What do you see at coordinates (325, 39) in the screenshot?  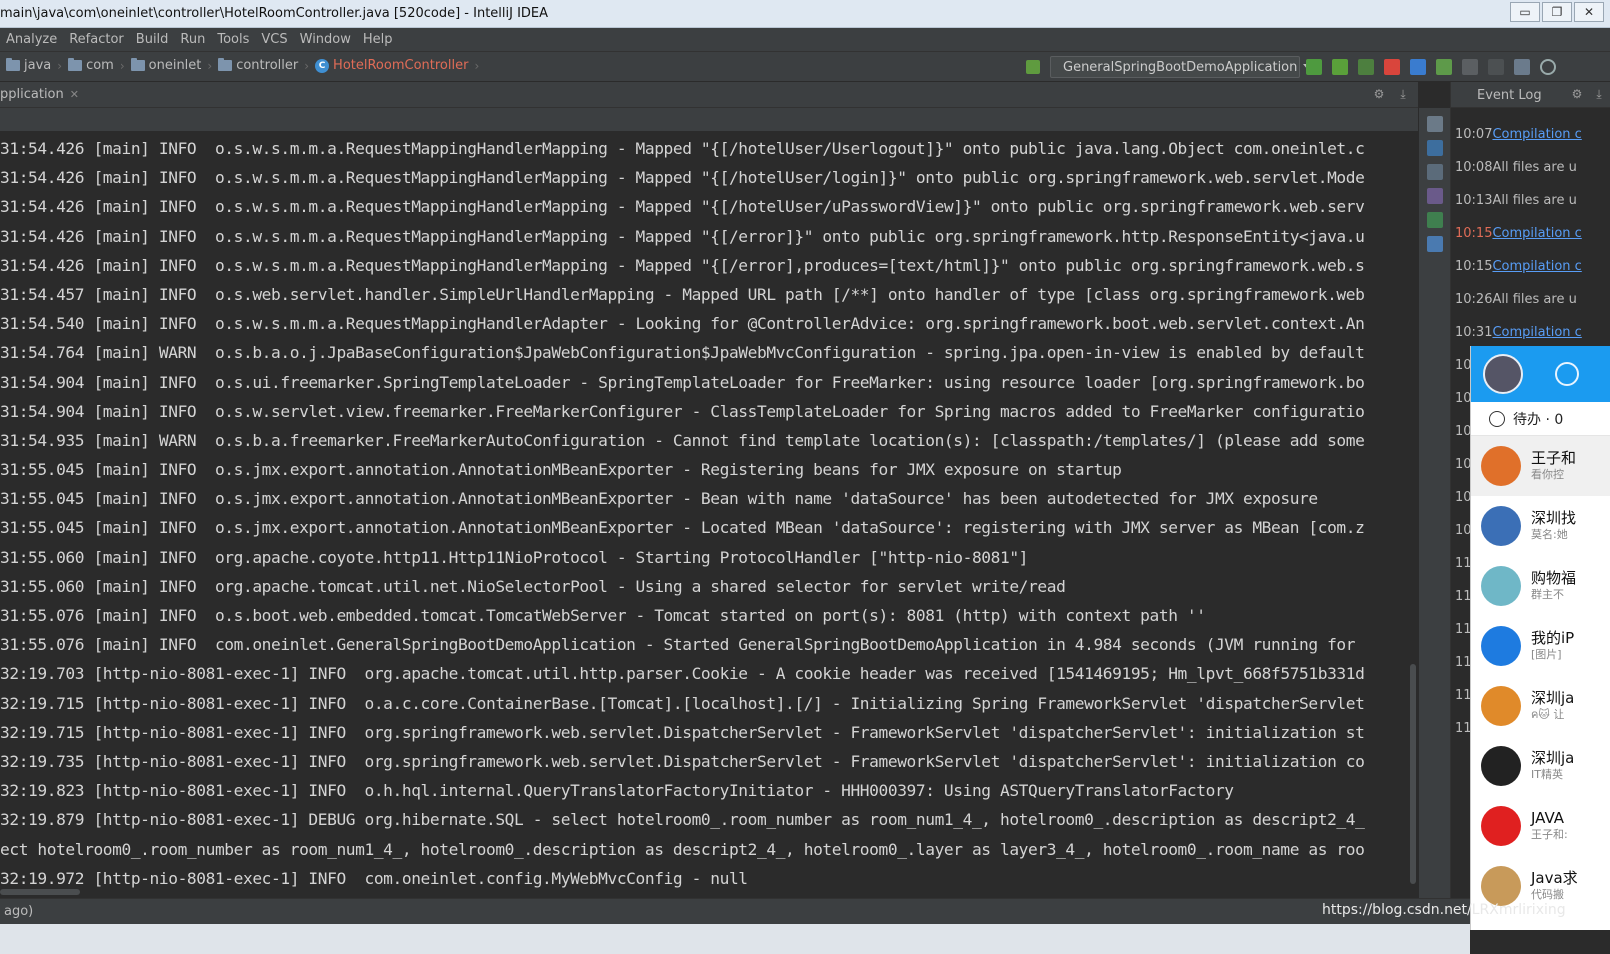 I see `menu-window: Window` at bounding box center [325, 39].